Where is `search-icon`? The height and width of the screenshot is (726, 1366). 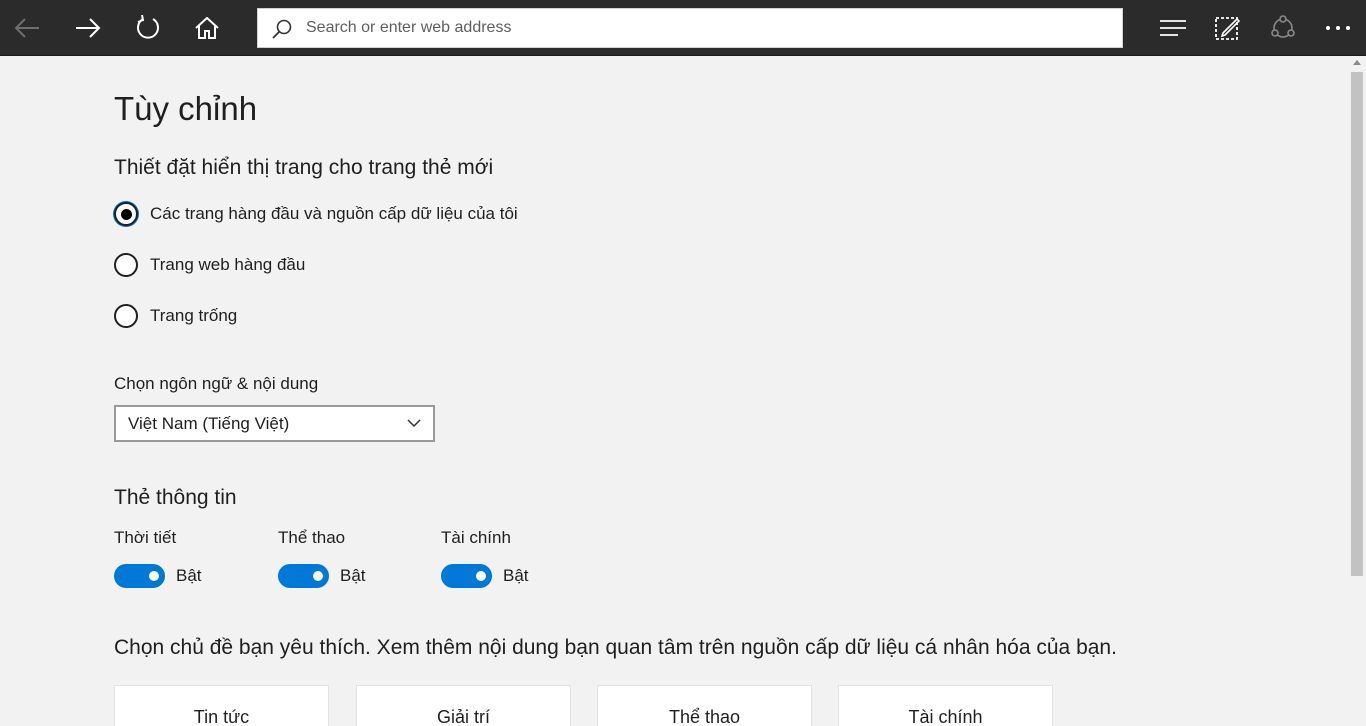
search-icon is located at coordinates (282, 29).